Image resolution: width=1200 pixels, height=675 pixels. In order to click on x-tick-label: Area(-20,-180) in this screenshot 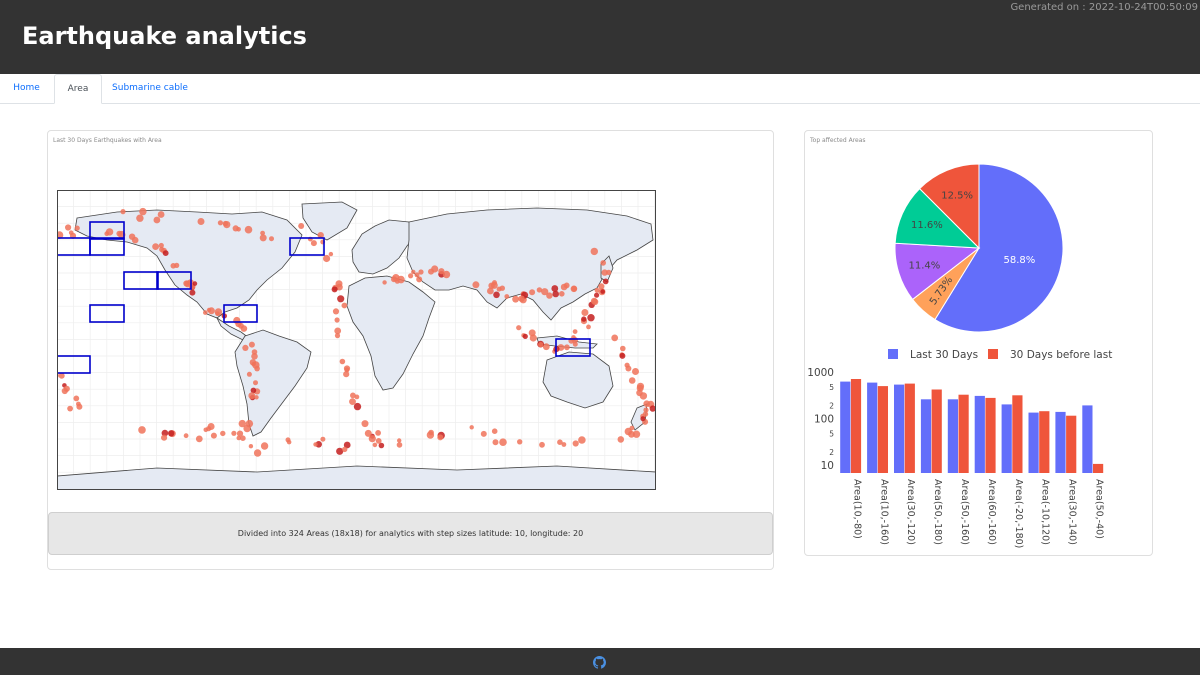, I will do `click(1018, 513)`.